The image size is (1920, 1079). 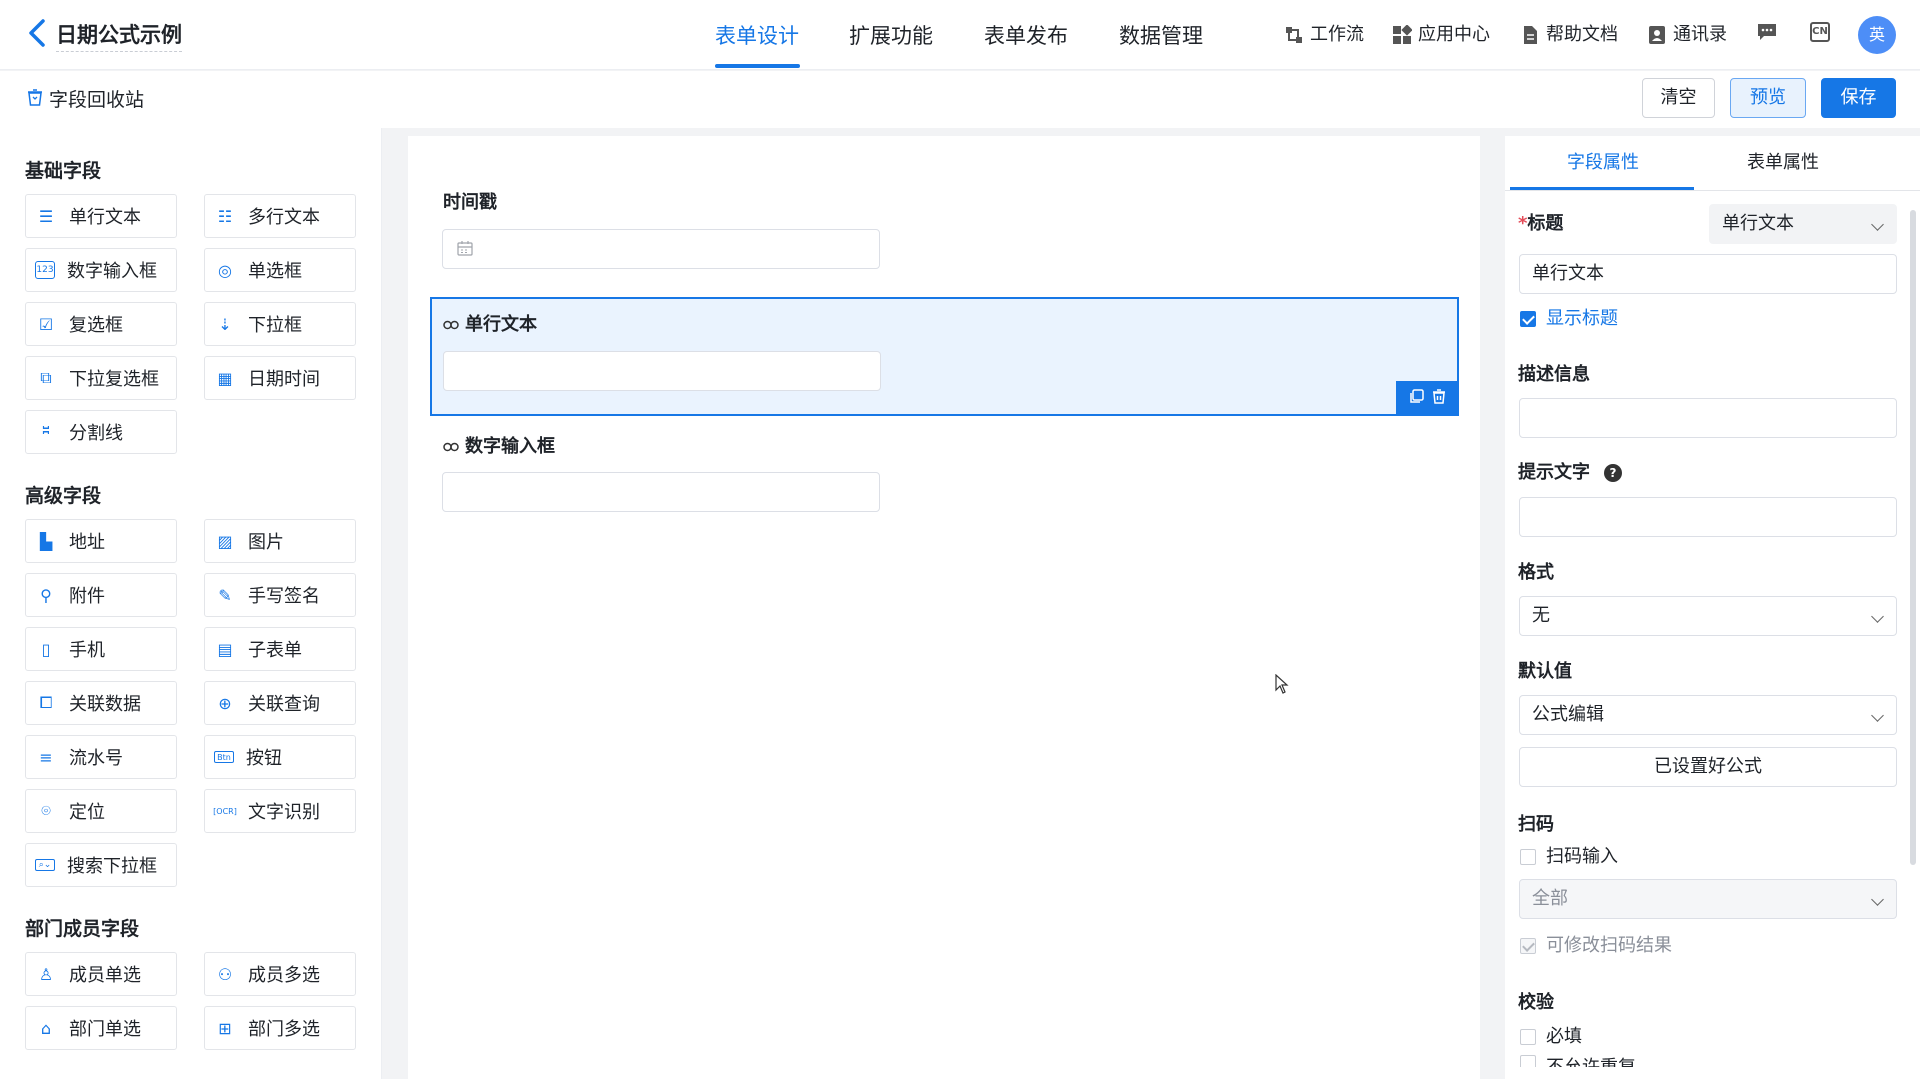 What do you see at coordinates (101, 1028) in the screenshot?
I see `field-department-single: ⌂ 部门单选` at bounding box center [101, 1028].